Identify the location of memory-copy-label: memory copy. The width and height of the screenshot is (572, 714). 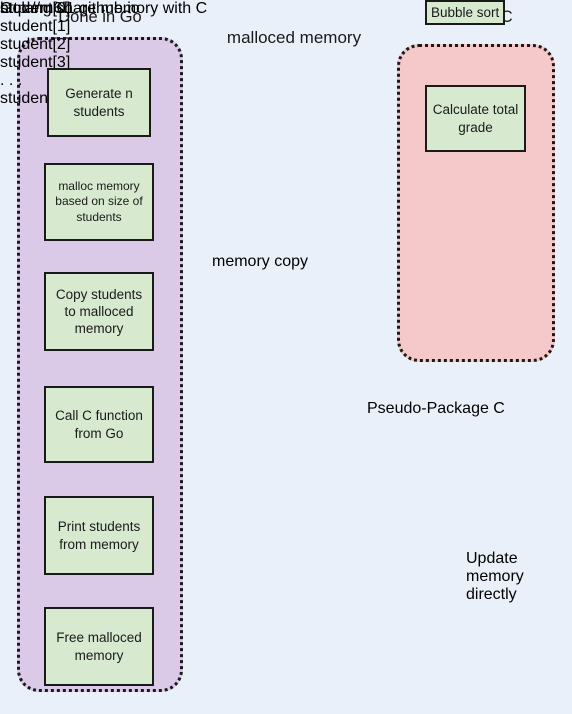
(260, 261).